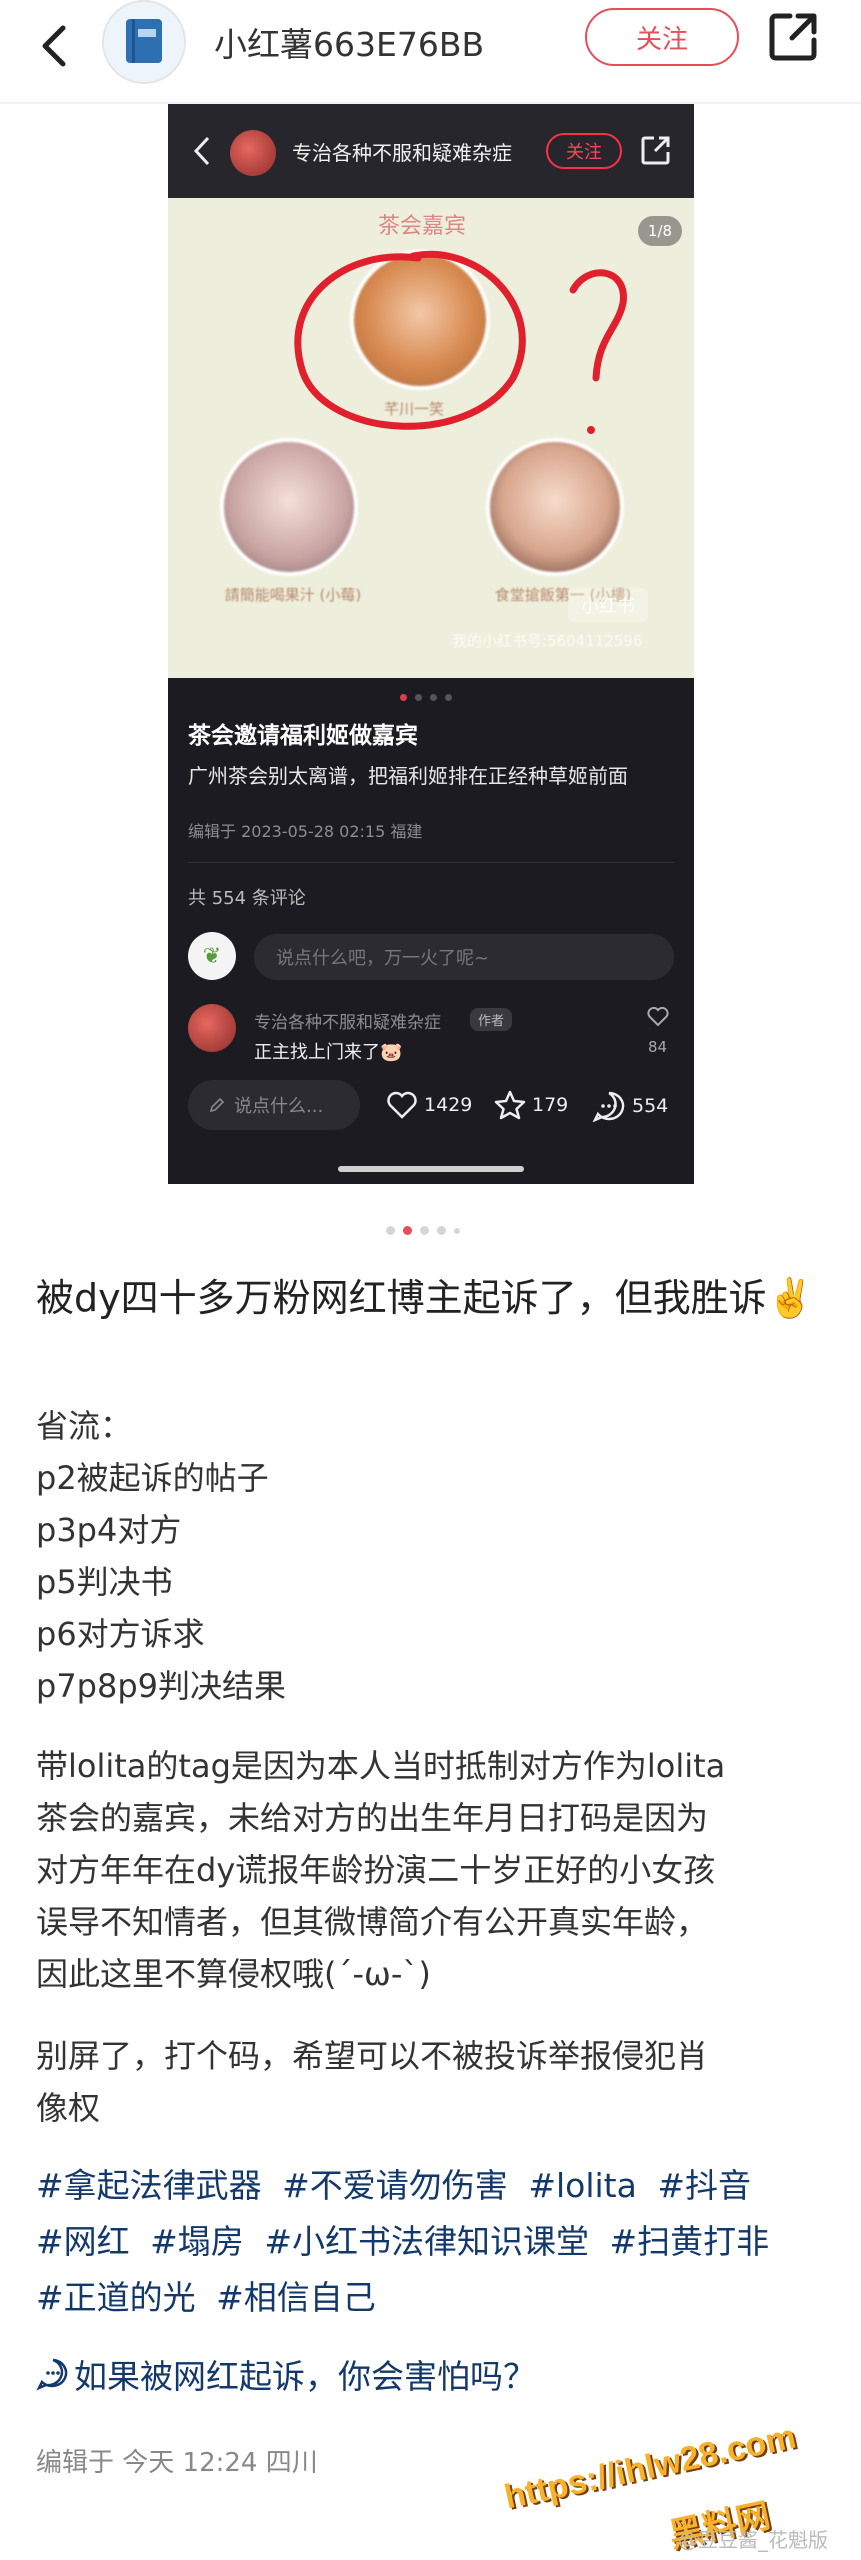 This screenshot has width=861, height=2560. What do you see at coordinates (431, 1169) in the screenshot?
I see `home-indicator` at bounding box center [431, 1169].